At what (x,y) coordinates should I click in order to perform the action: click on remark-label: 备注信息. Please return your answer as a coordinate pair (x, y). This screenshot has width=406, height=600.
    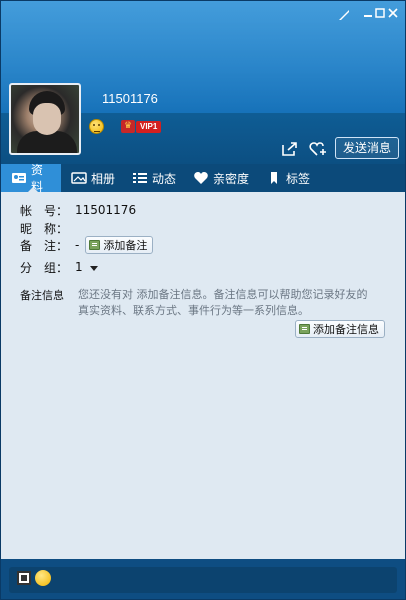
    Looking at the image, I should click on (42, 295).